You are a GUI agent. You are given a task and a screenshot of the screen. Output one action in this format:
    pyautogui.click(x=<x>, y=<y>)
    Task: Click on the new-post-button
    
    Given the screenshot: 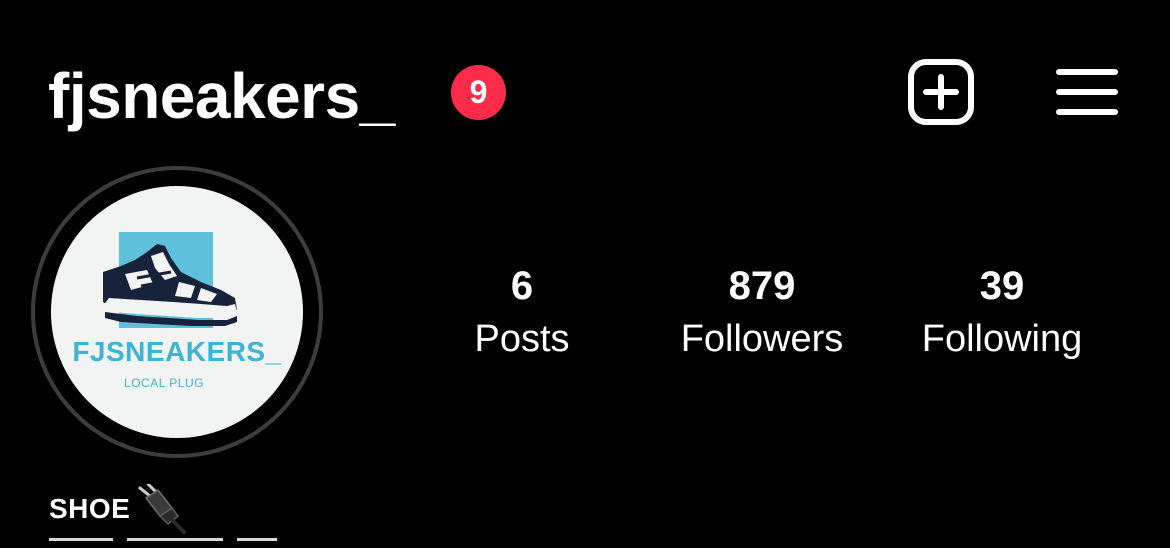 What is the action you would take?
    pyautogui.click(x=941, y=92)
    